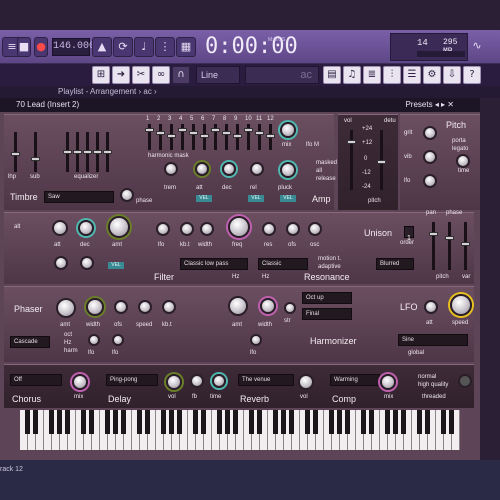 Image resolution: width=500 pixels, height=500 pixels. Describe the element at coordinates (434, 397) in the screenshot. I see `threaded-option: threaded` at that location.